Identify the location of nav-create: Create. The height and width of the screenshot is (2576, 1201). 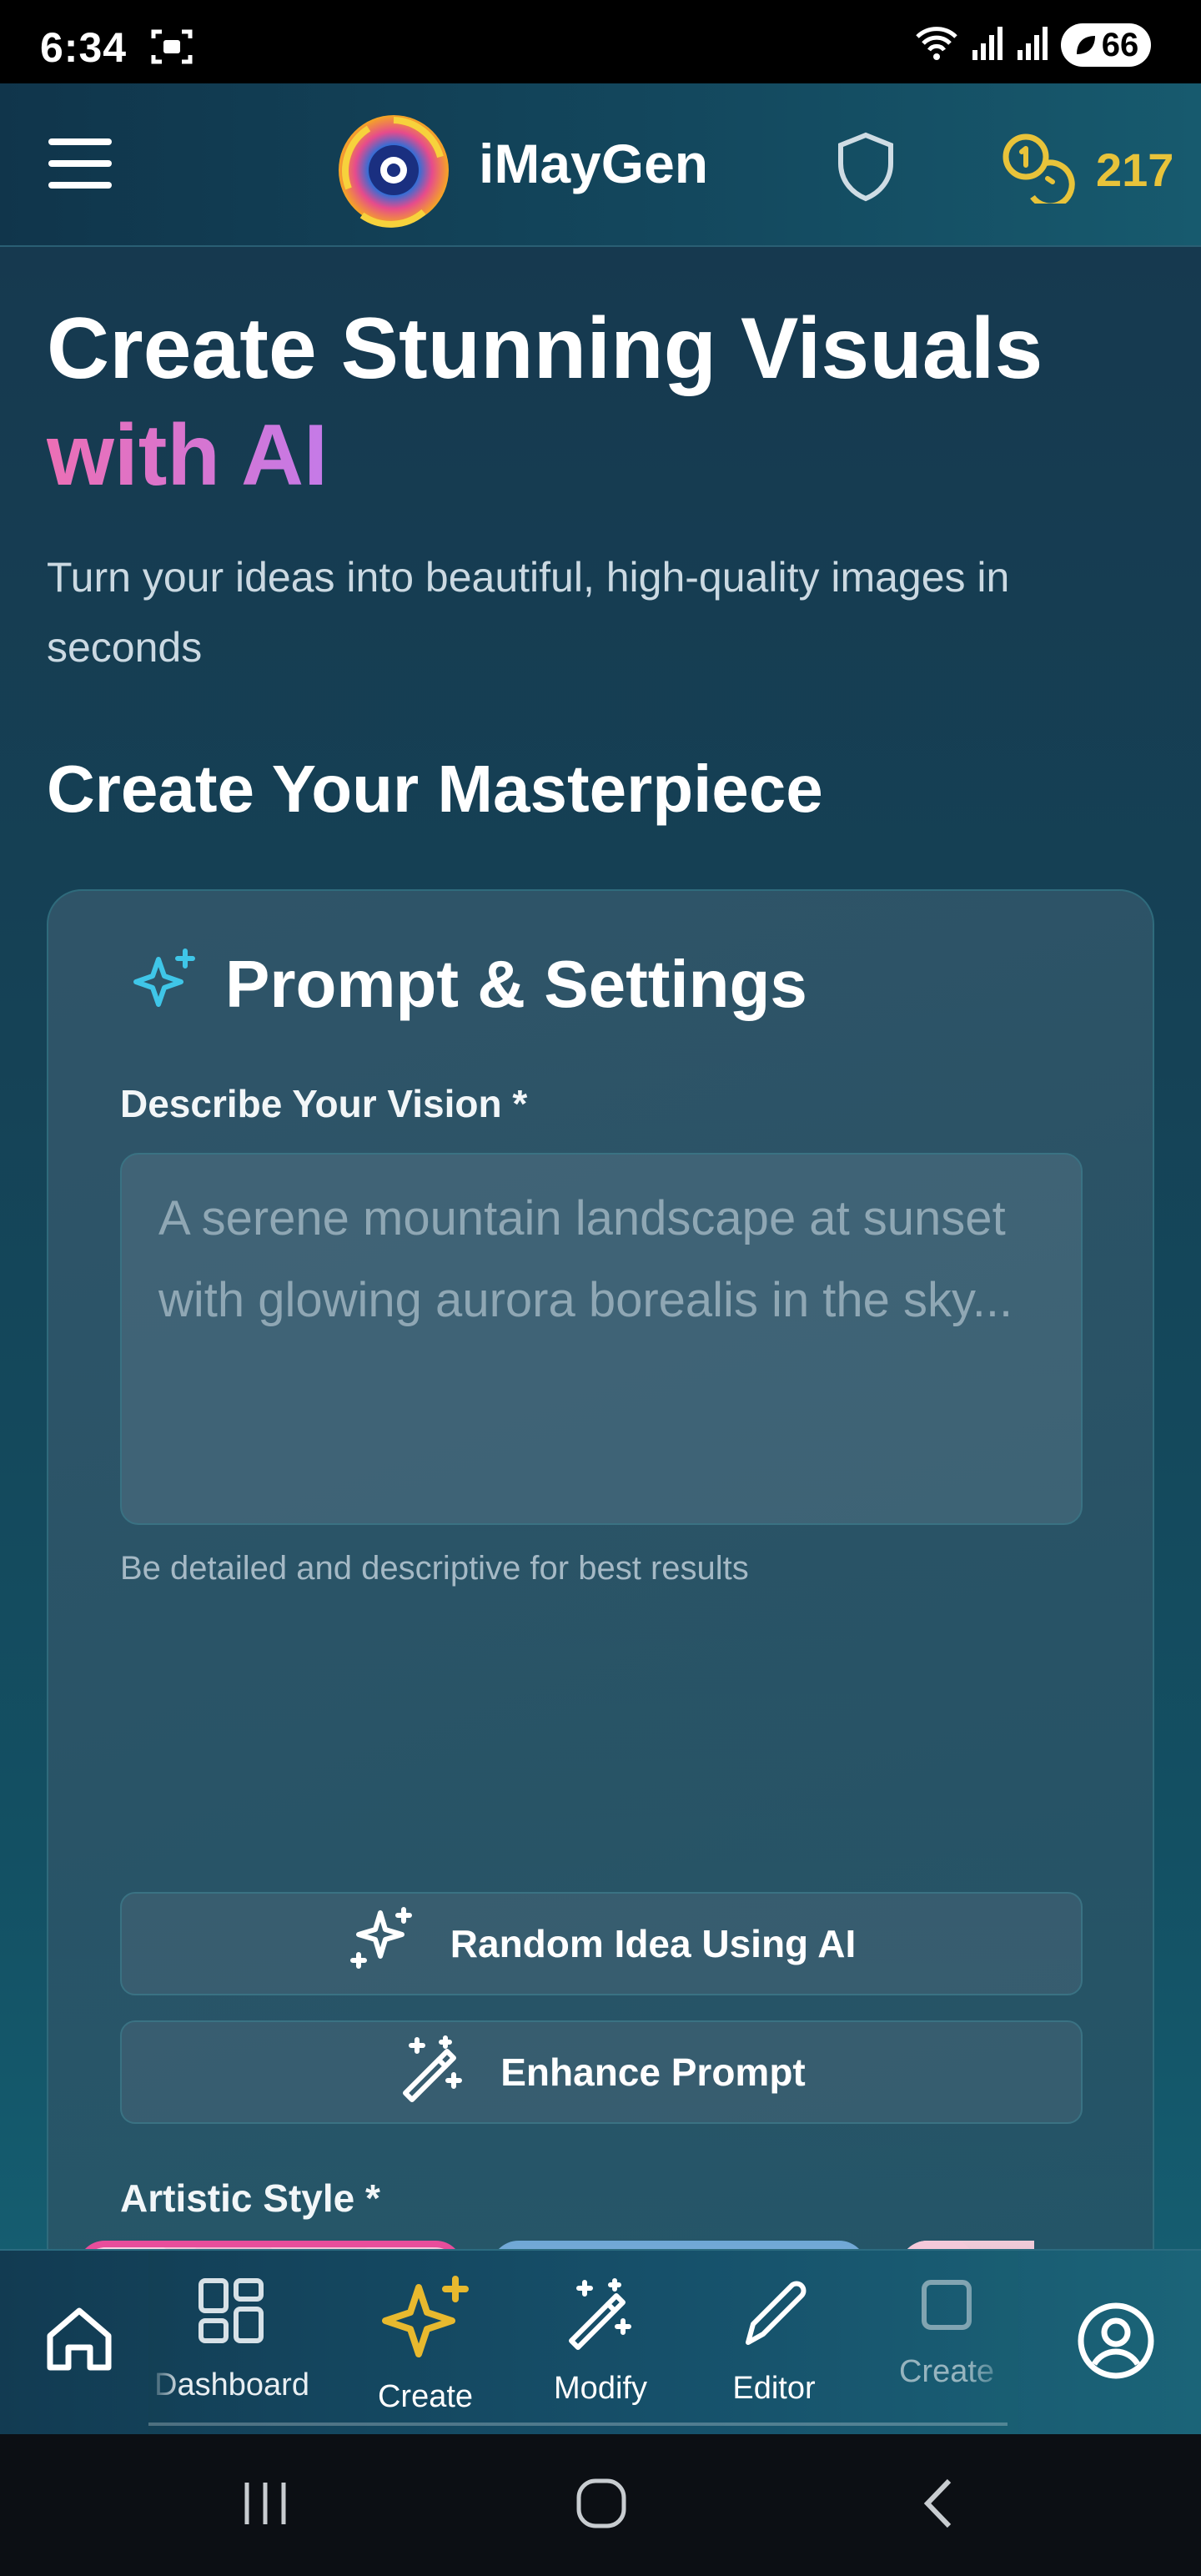
(426, 2345).